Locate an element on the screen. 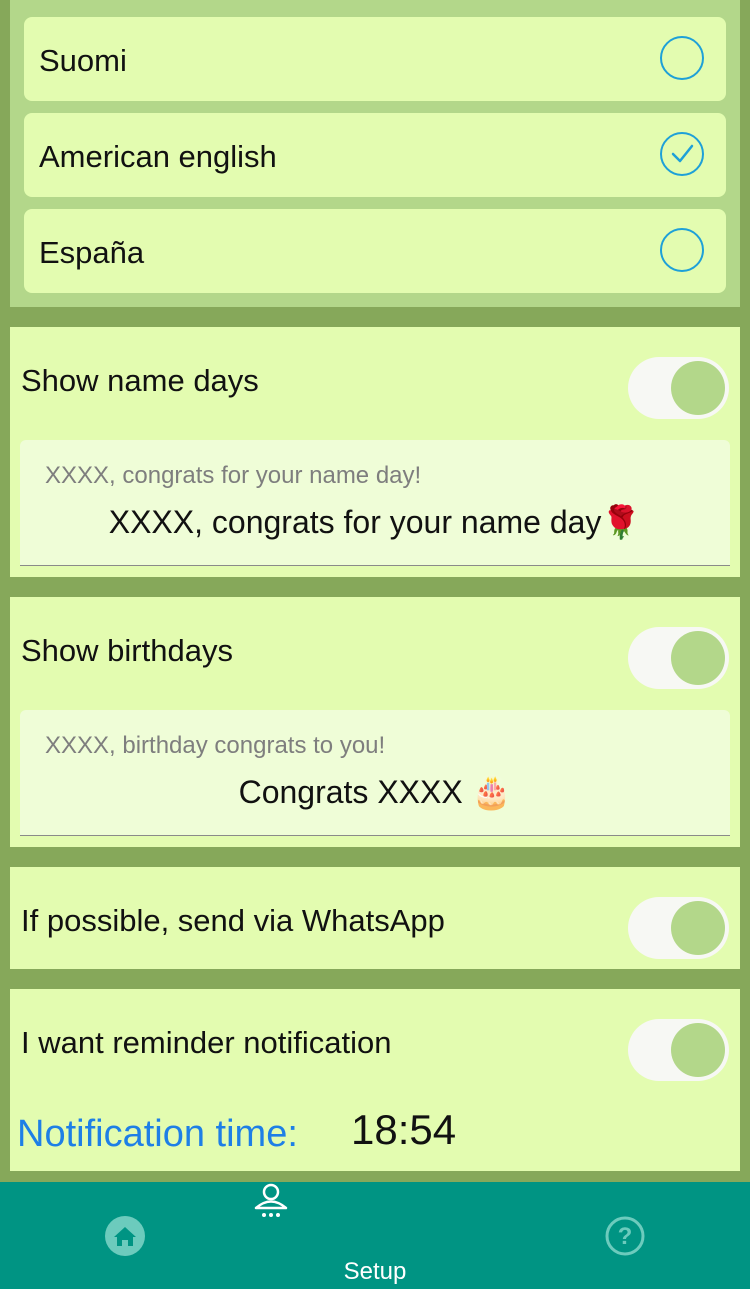 The image size is (750, 1289). language-label: España is located at coordinates (92, 252).